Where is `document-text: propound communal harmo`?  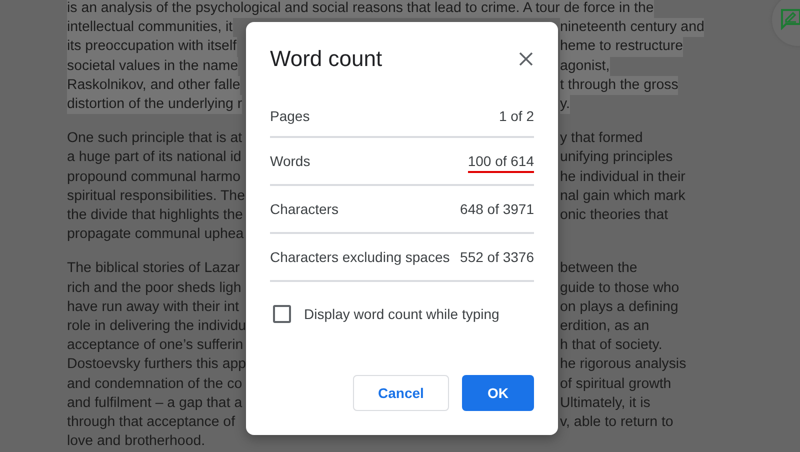 document-text: propound communal harmo is located at coordinates (153, 177).